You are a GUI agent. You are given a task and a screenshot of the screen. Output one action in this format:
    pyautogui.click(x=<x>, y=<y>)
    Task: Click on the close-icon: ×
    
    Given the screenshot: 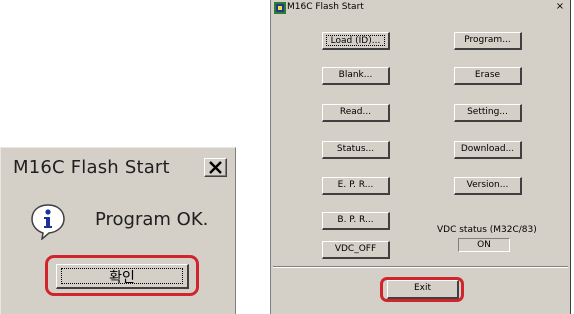 What is the action you would take?
    pyautogui.click(x=560, y=7)
    